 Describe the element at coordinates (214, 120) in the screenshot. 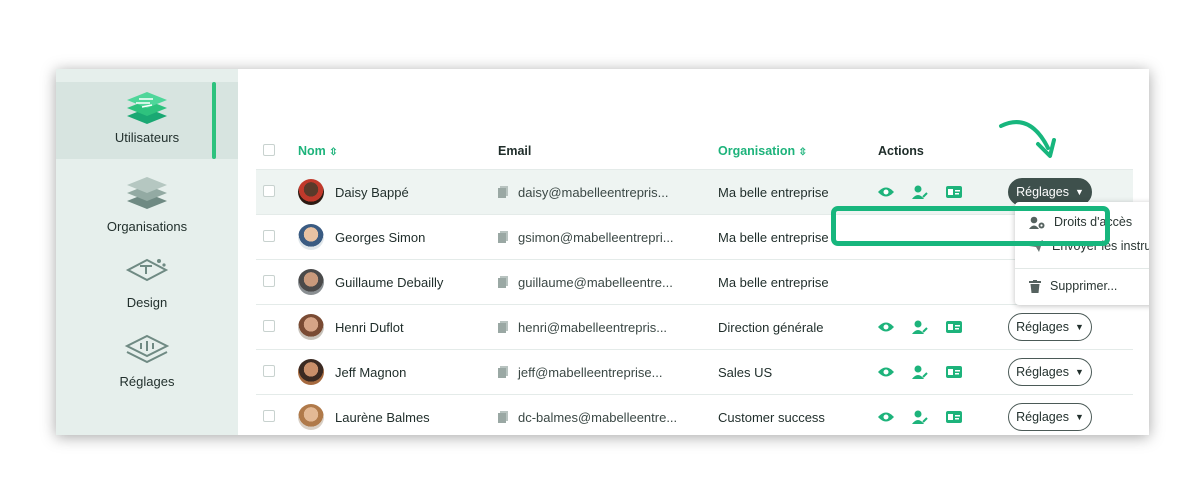

I see `active-indicator` at that location.